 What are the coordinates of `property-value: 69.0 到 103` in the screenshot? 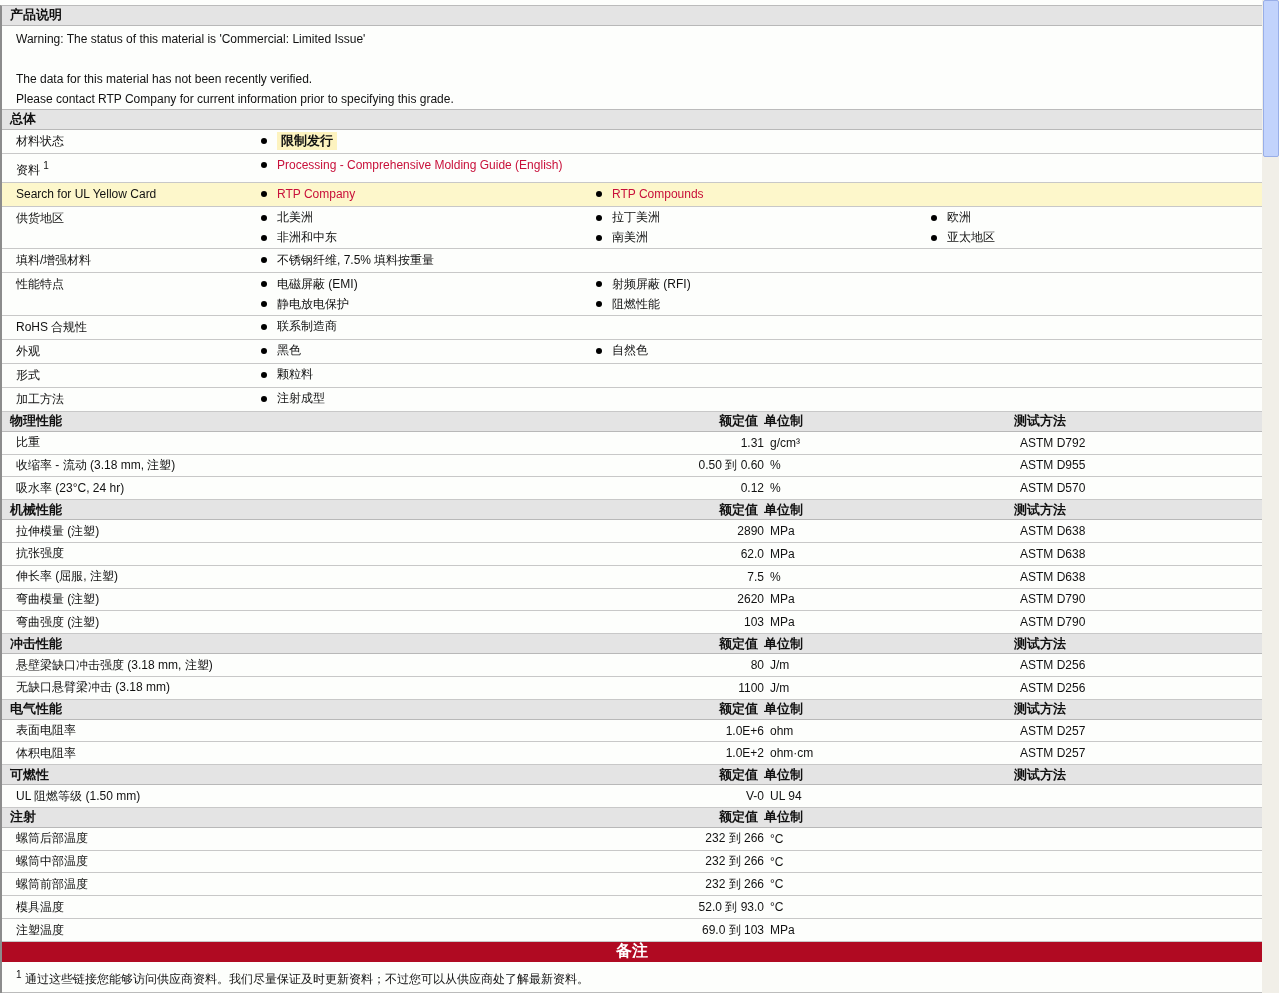 It's located at (733, 930).